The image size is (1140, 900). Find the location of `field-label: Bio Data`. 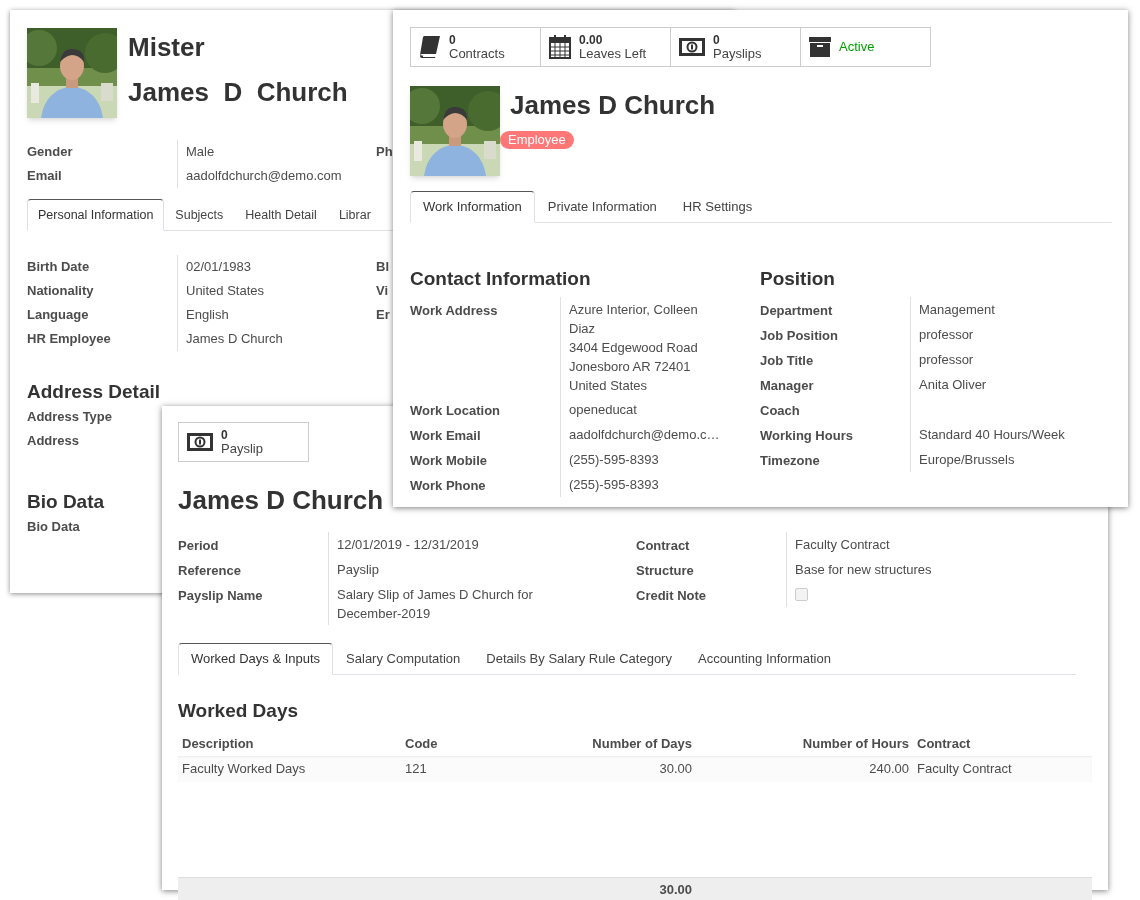

field-label: Bio Data is located at coordinates (53, 527).